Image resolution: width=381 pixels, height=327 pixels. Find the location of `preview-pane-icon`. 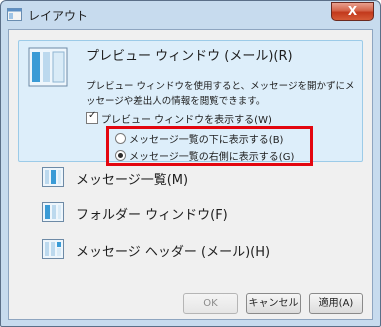

preview-pane-icon is located at coordinates (48, 67).